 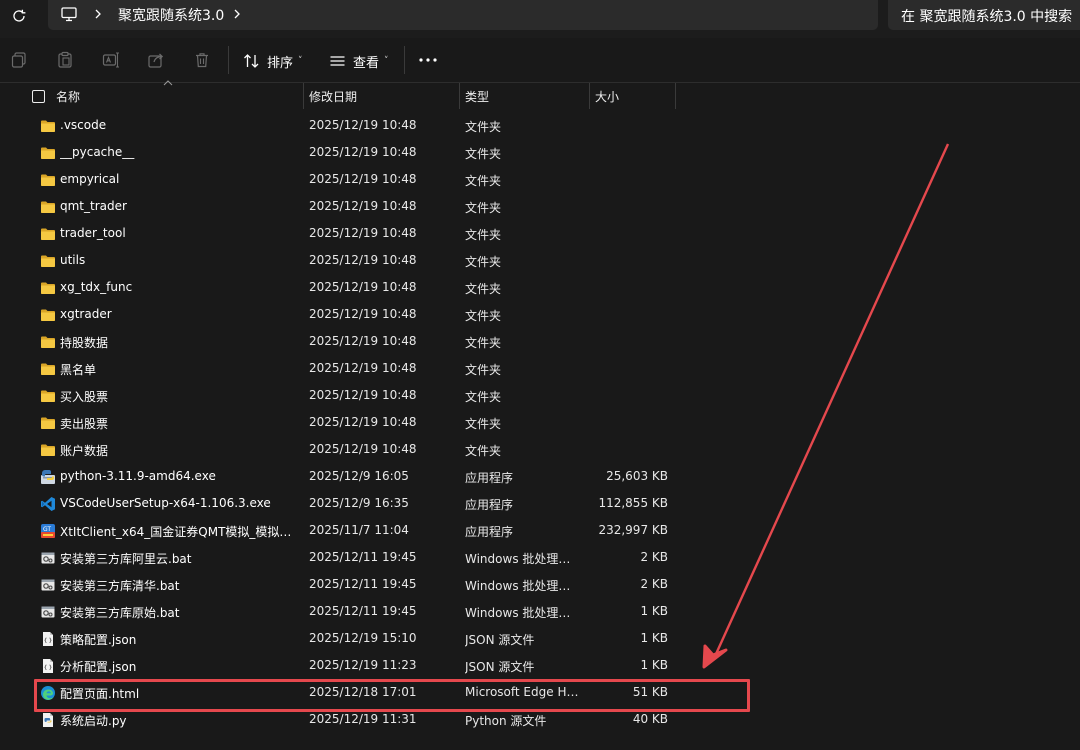 I want to click on column-header-name: 名称, so click(x=68, y=96).